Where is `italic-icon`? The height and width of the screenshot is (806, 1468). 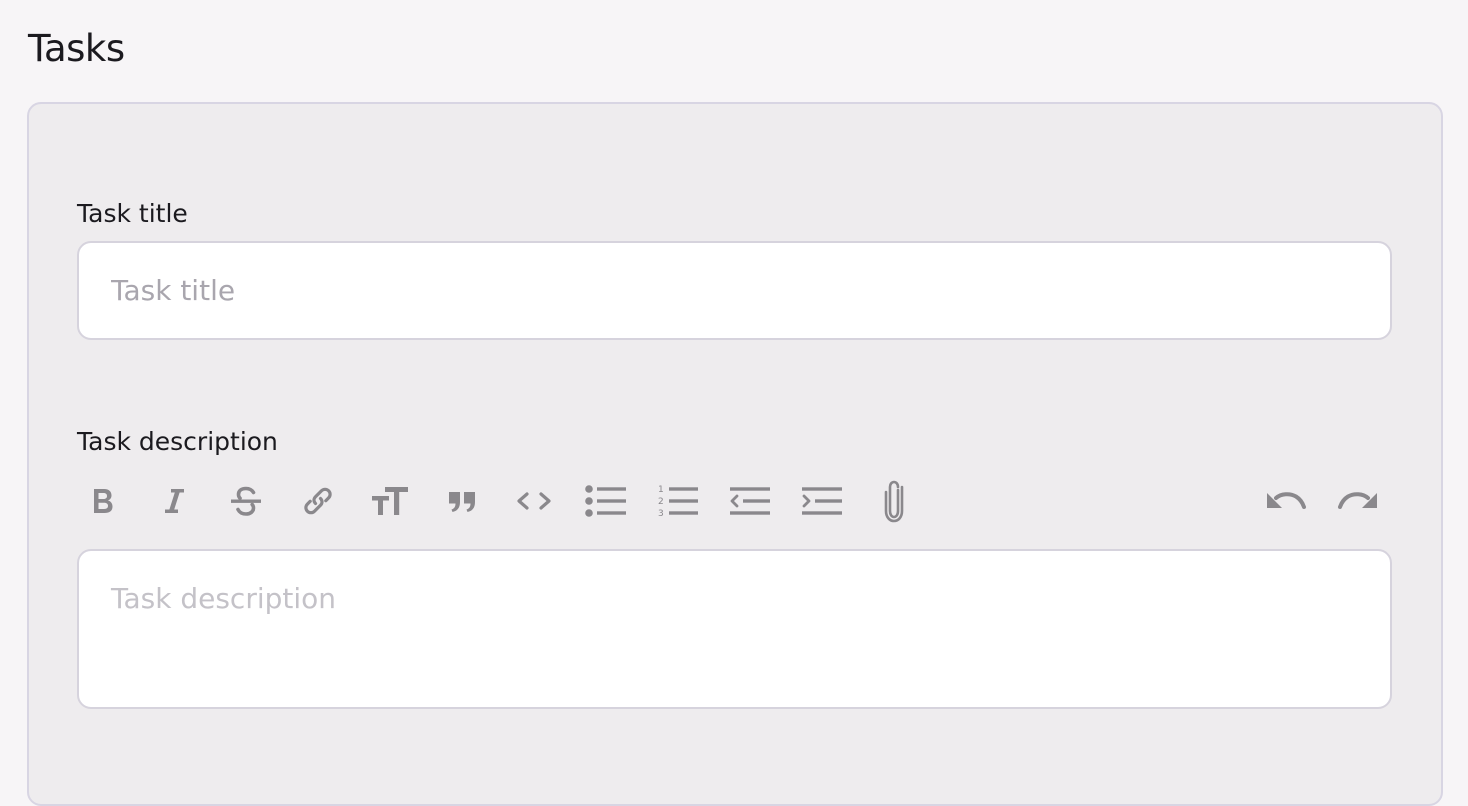 italic-icon is located at coordinates (174, 501).